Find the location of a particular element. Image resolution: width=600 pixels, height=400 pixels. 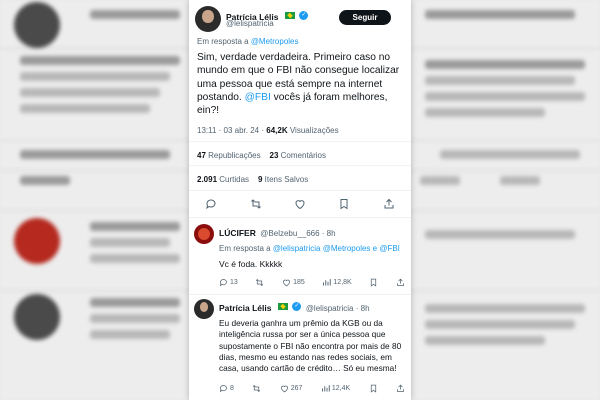

mention-link: @FBI is located at coordinates (258, 97).